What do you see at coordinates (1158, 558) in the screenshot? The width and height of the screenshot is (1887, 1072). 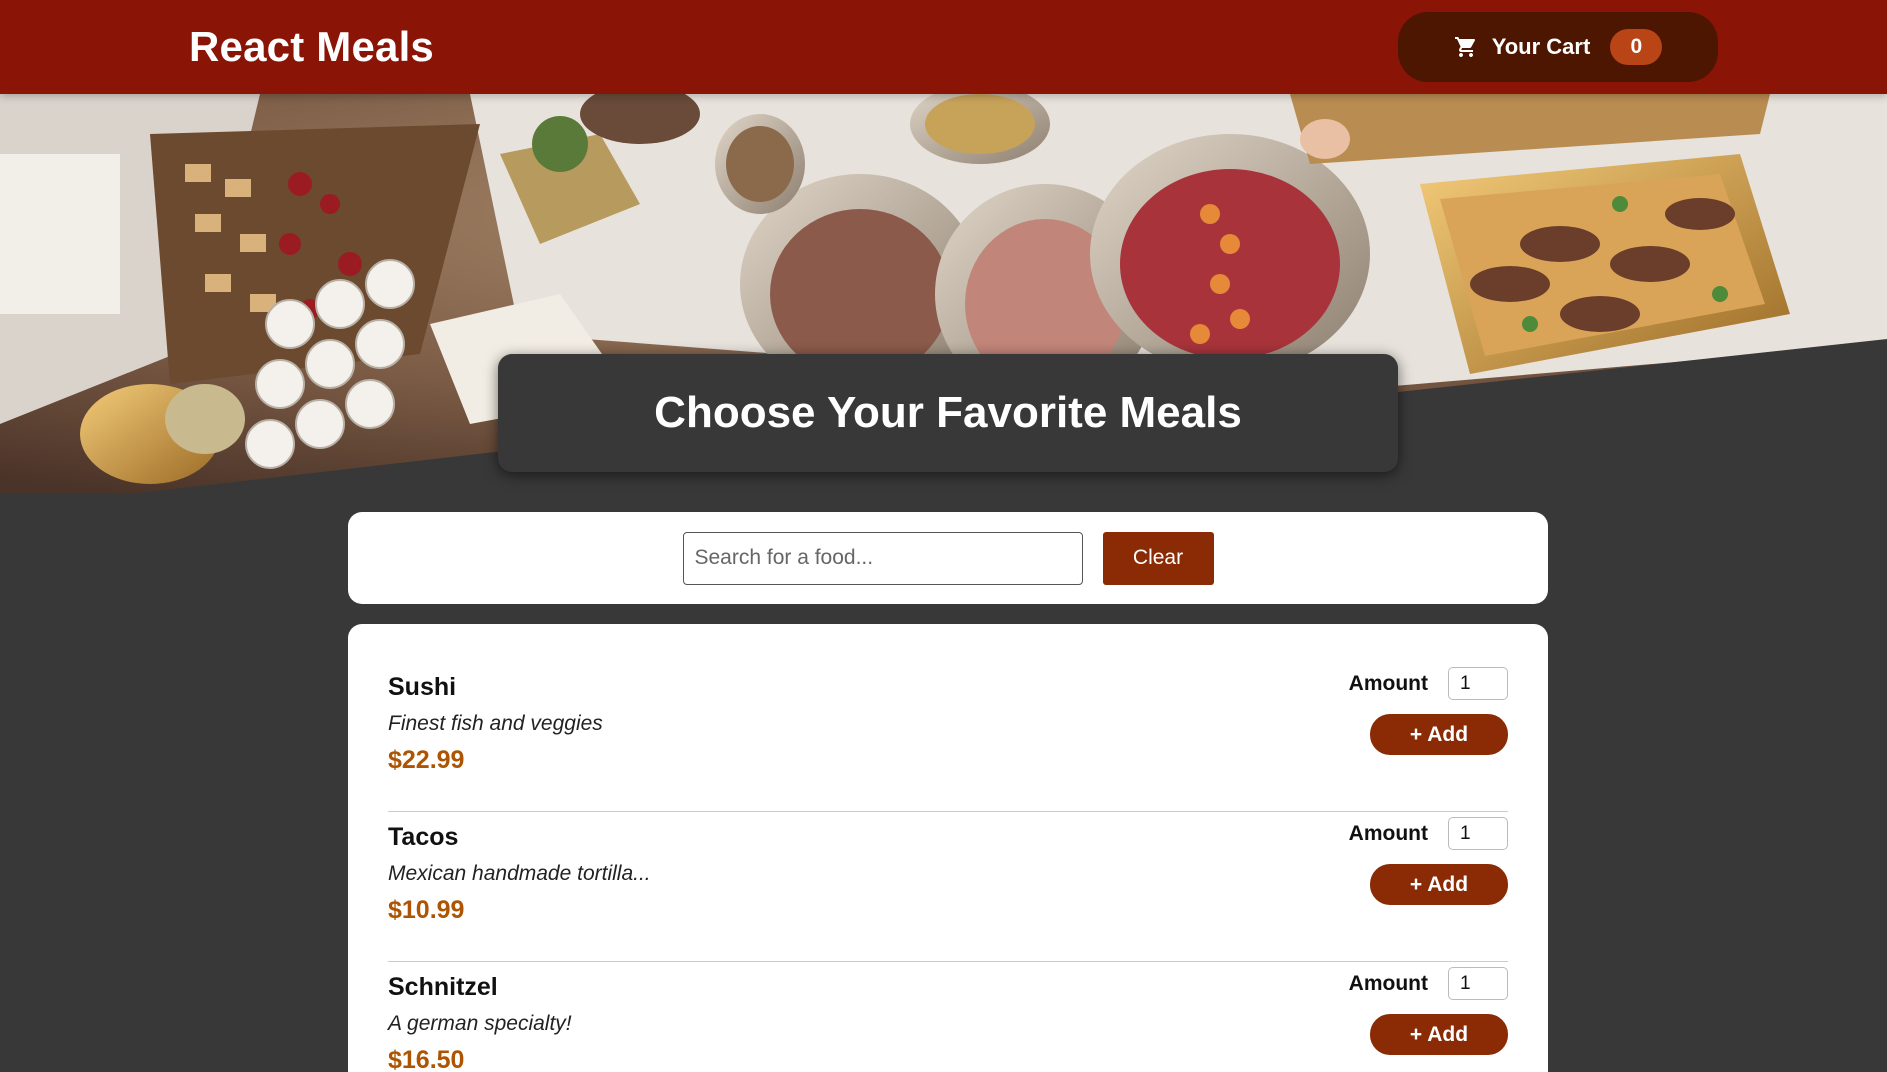 I see `clear-button: Clear` at bounding box center [1158, 558].